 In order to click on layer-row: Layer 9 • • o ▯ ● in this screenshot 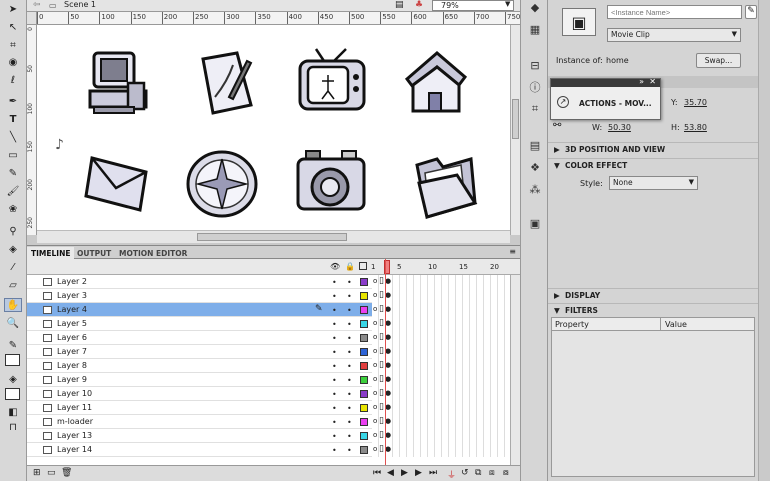, I will do `click(273, 380)`.